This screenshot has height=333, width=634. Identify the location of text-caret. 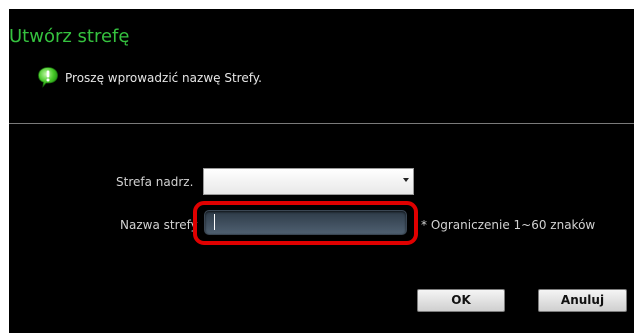
(214, 222).